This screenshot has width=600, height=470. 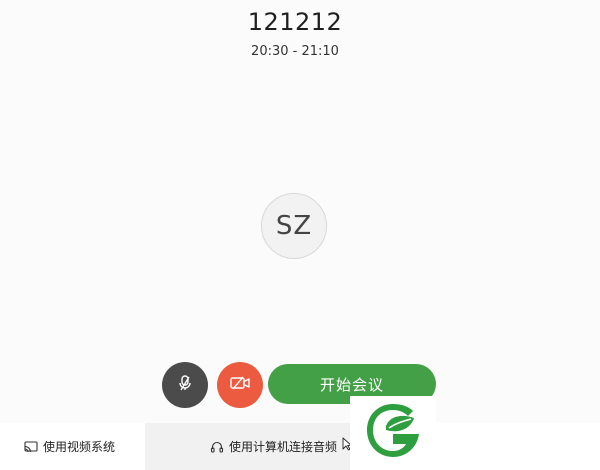 I want to click on participant-avatar: SZ, so click(x=294, y=226).